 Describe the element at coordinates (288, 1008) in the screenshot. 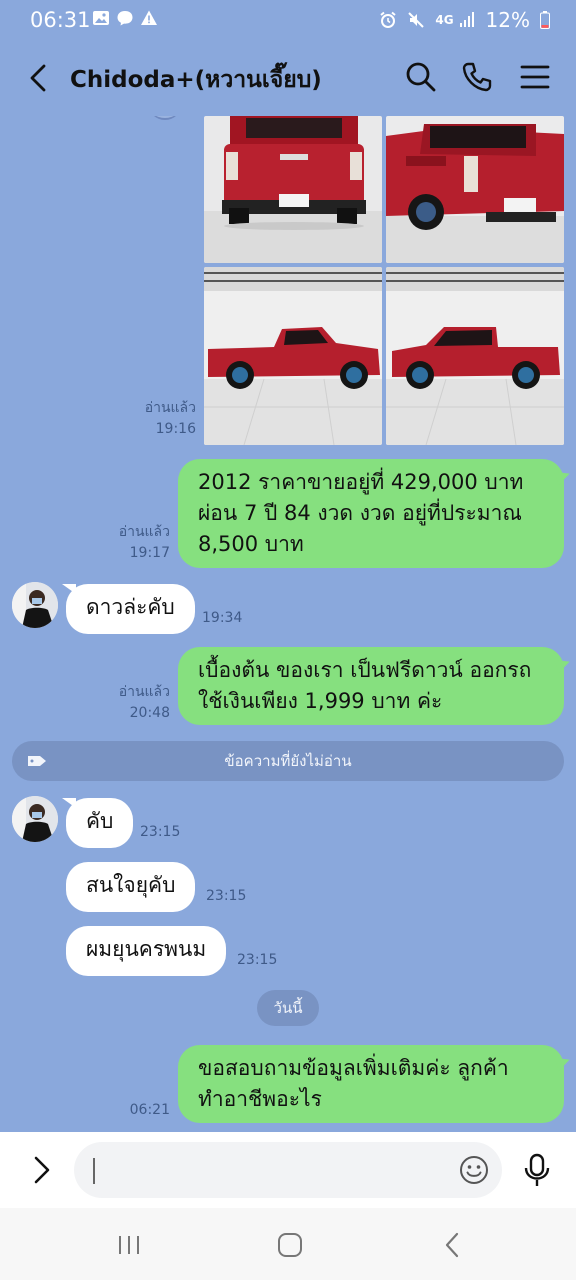

I see `date-divider: วันนี้` at that location.